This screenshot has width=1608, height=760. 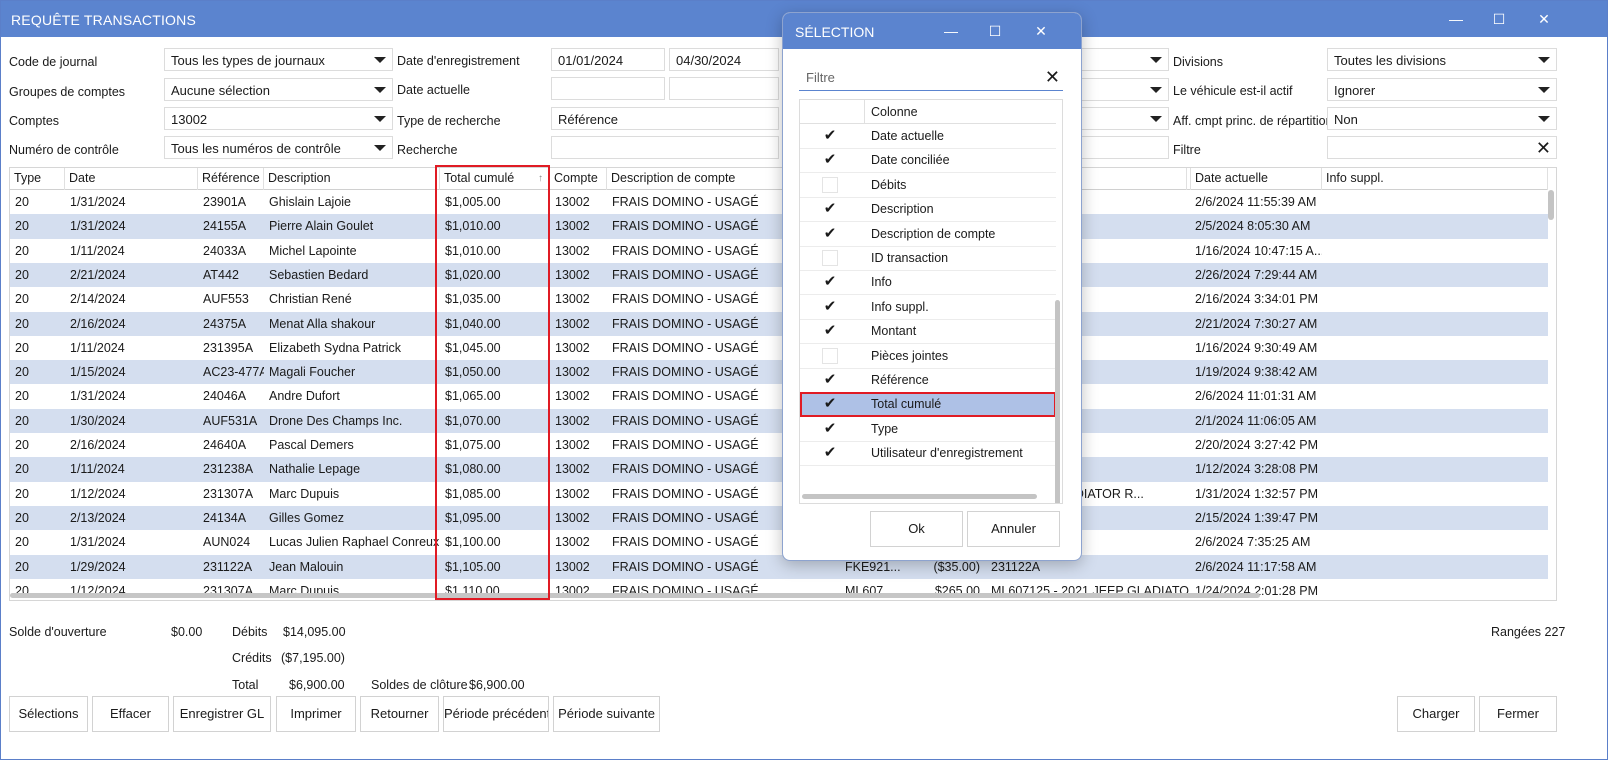 I want to click on groupes-combo: Aucune sélection, so click(x=278, y=89).